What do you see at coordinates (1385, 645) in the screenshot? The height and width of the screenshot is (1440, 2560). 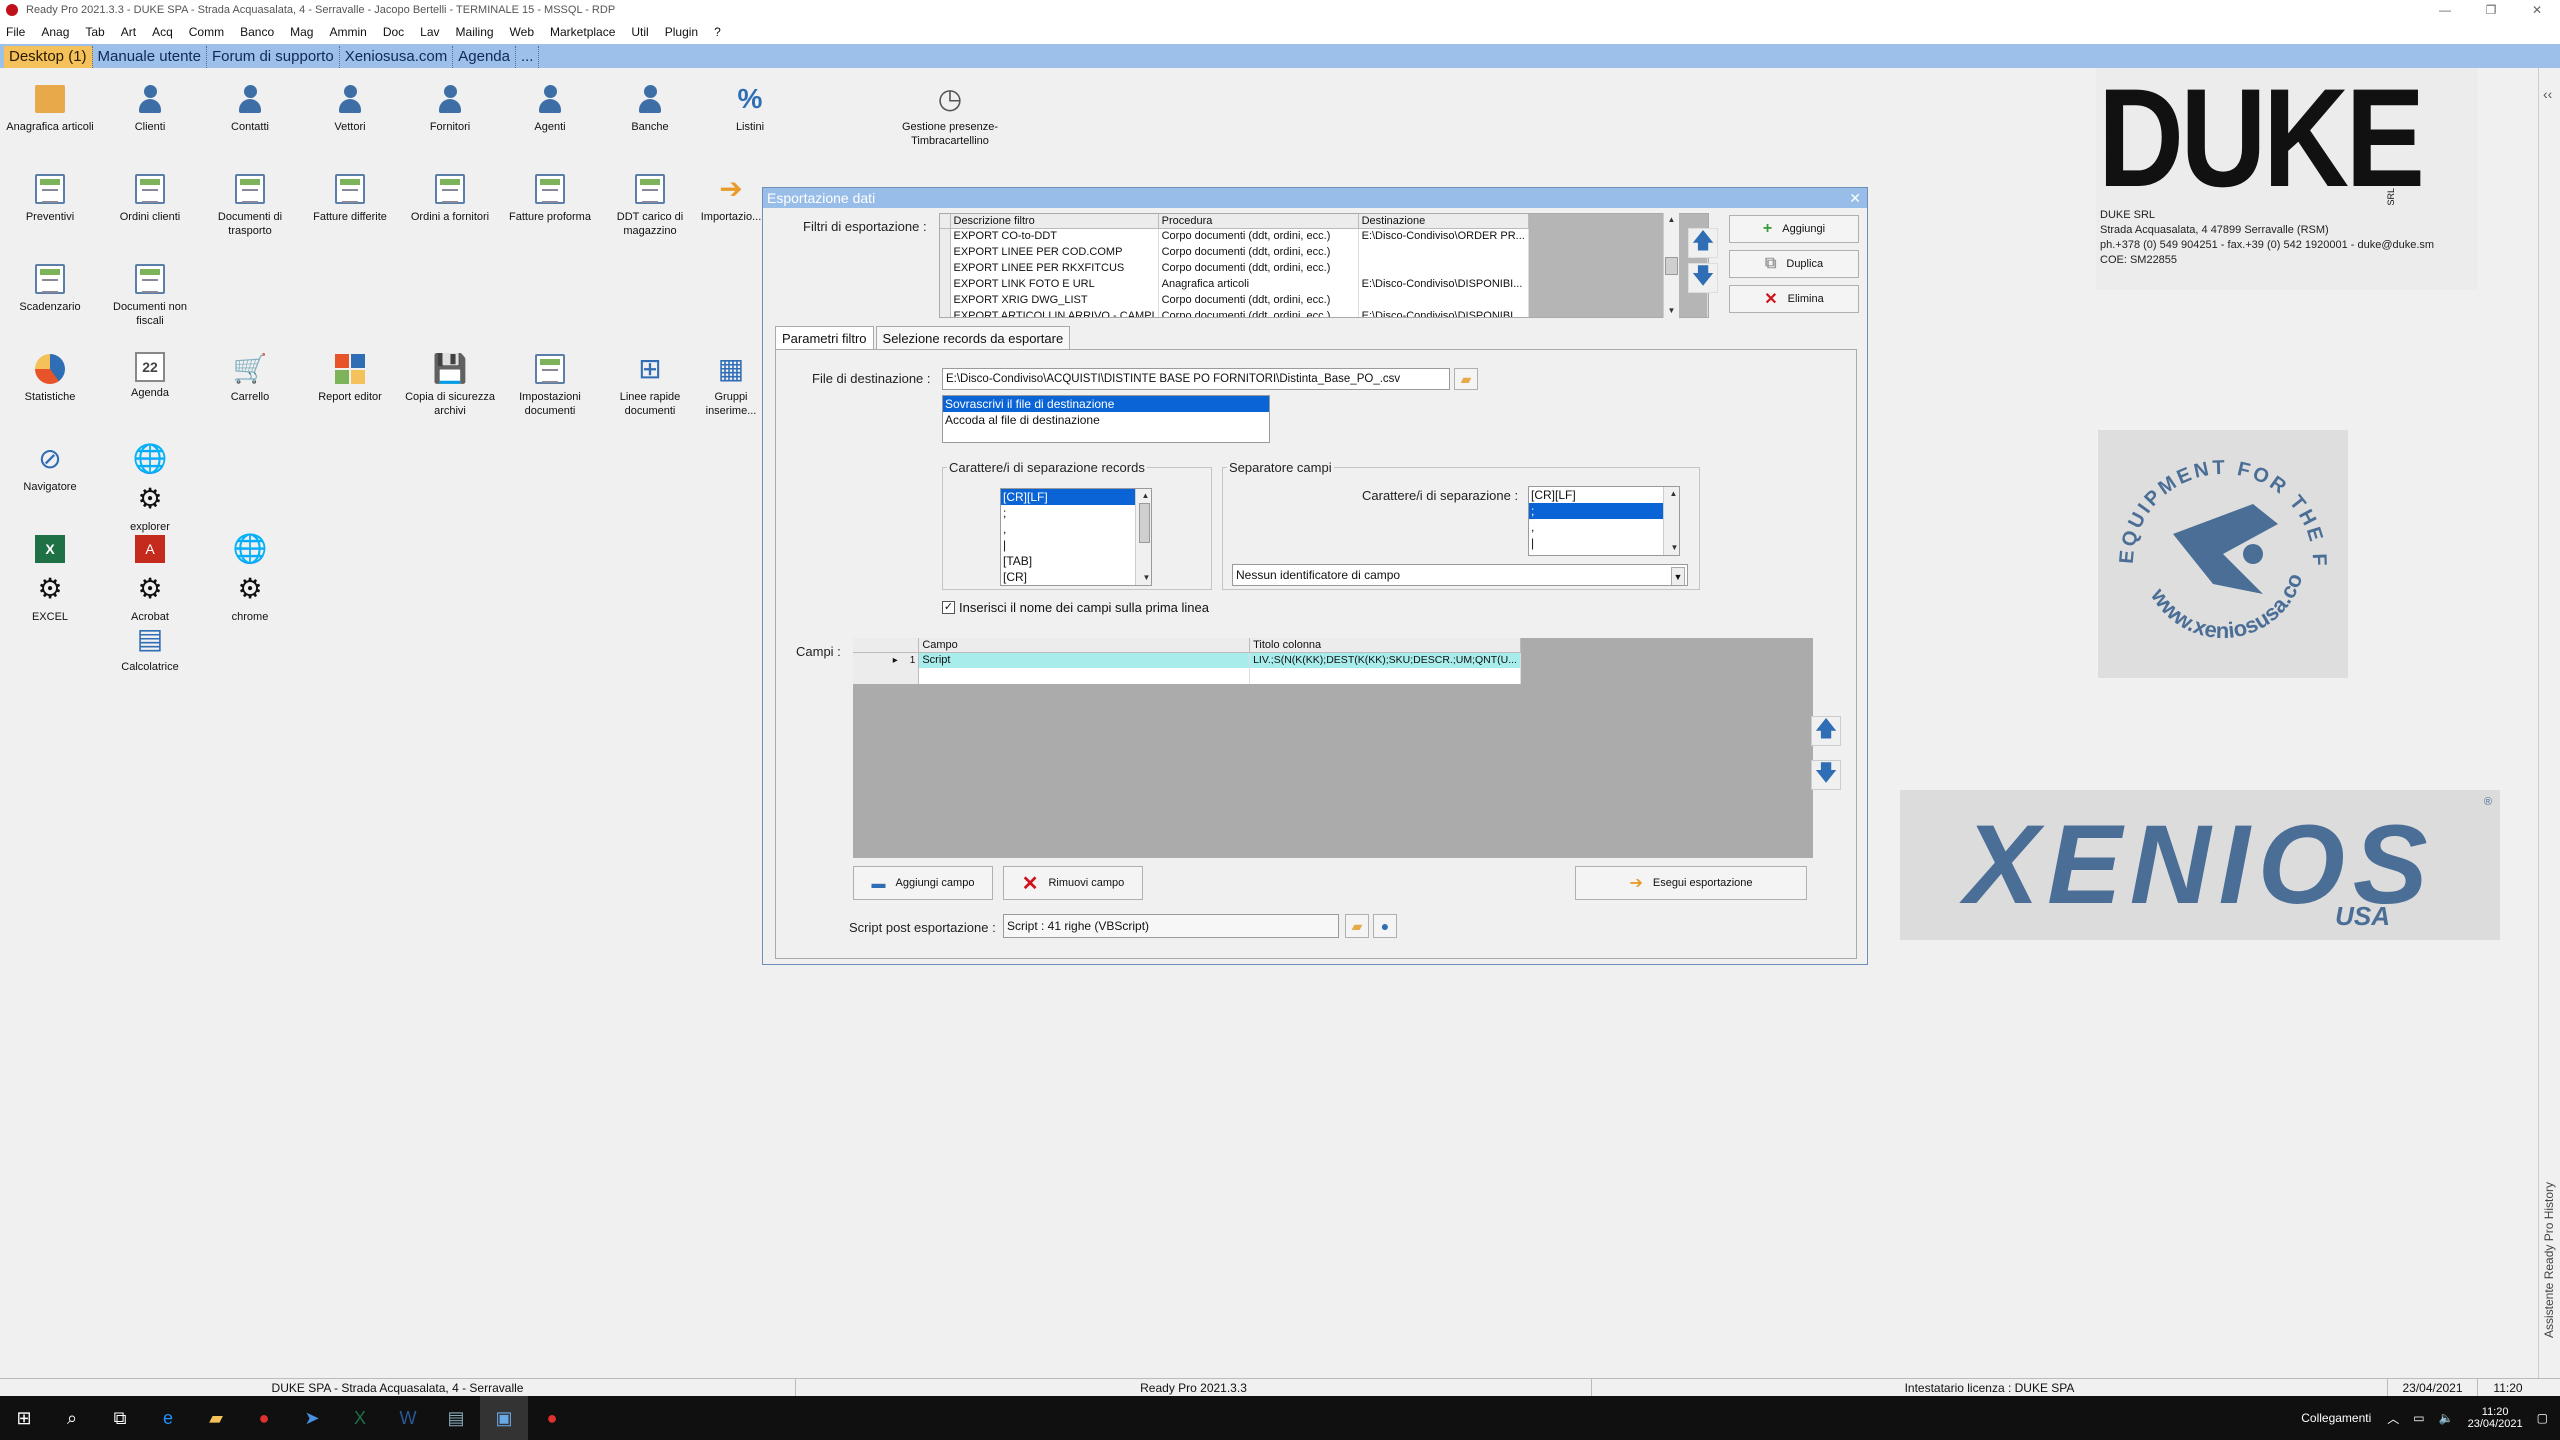 I see `column-header: Titolo colonna` at bounding box center [1385, 645].